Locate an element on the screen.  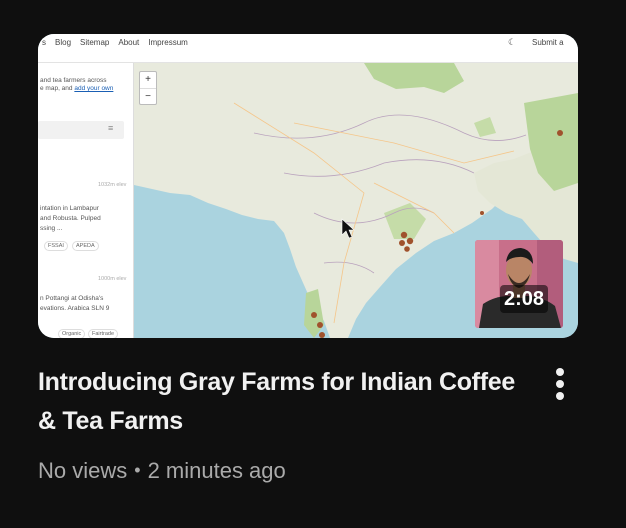
intro-text-2-plain: e map, and is located at coordinates (56, 88).